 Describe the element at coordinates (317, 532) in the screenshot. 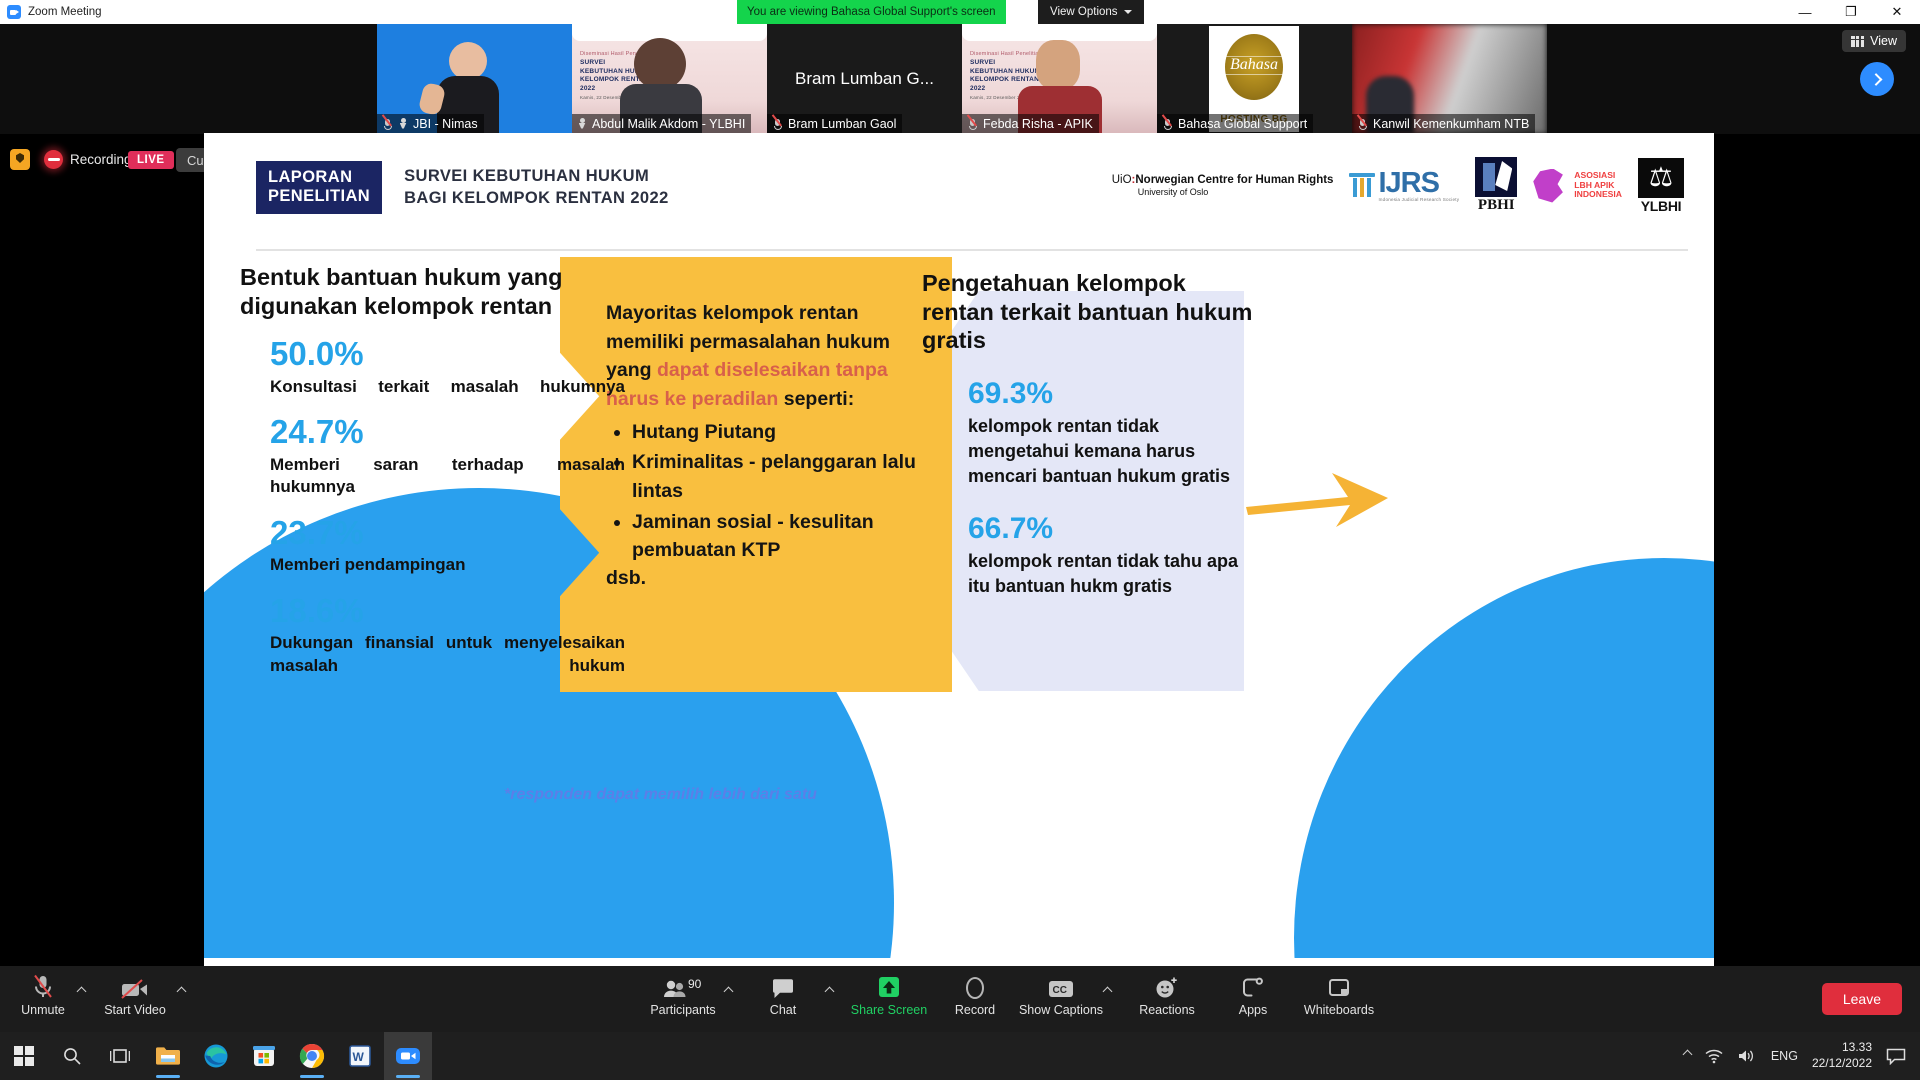

I see `stat-percentage: 23.7%` at that location.